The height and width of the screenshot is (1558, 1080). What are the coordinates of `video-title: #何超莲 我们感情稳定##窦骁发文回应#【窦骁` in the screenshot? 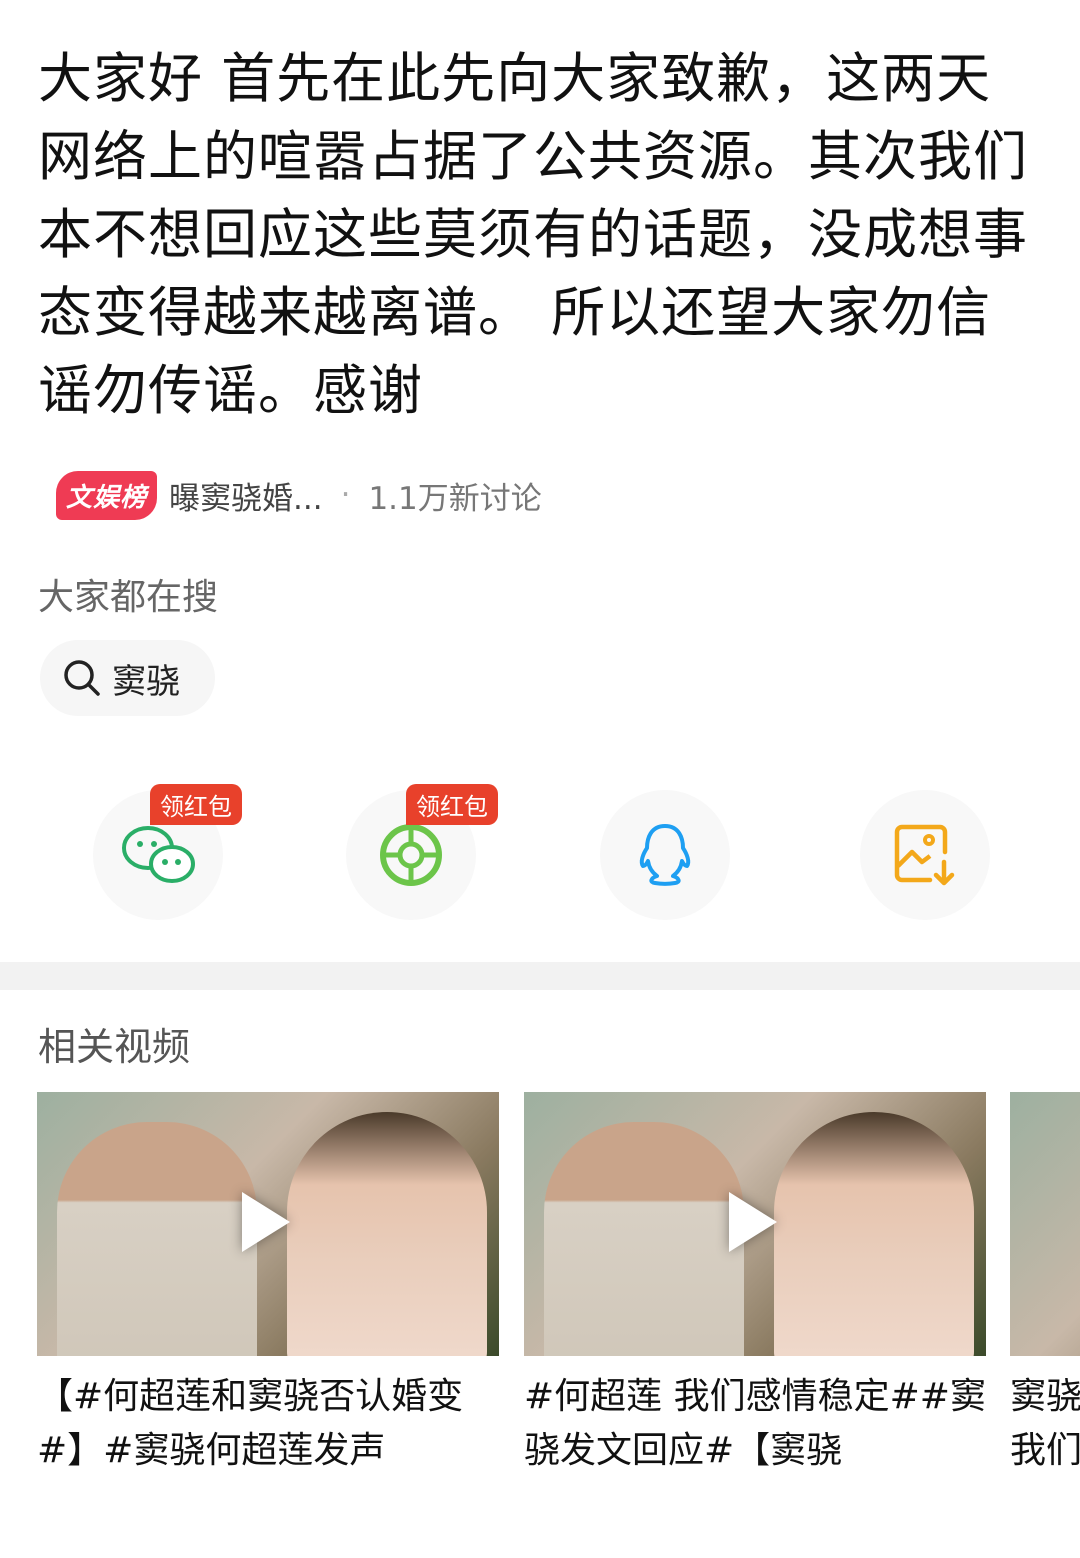 It's located at (759, 1425).